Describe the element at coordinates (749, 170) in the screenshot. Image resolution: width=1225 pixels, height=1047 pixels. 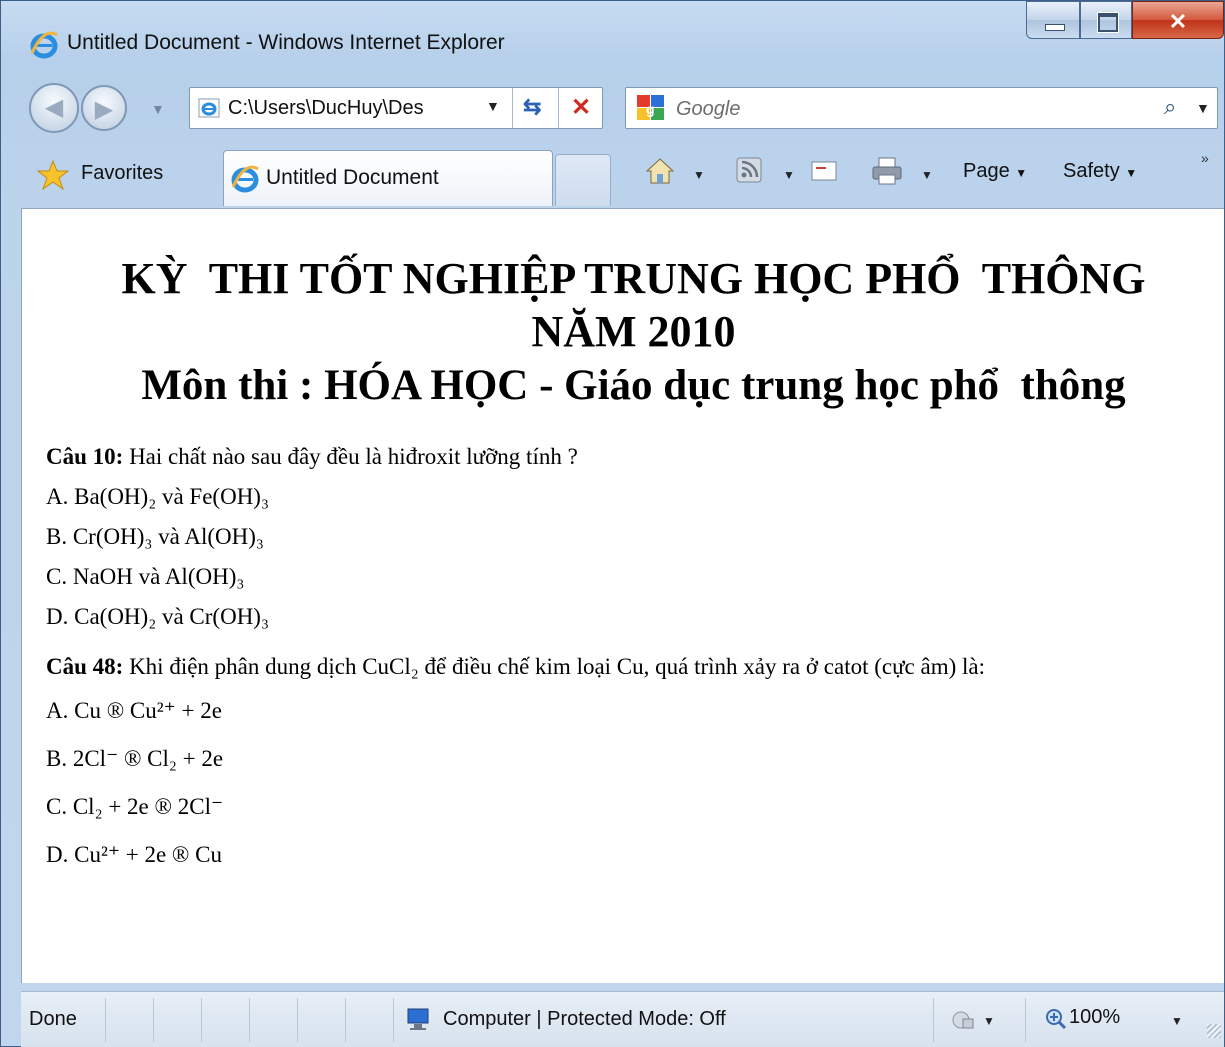
I see `feeds-icon` at that location.